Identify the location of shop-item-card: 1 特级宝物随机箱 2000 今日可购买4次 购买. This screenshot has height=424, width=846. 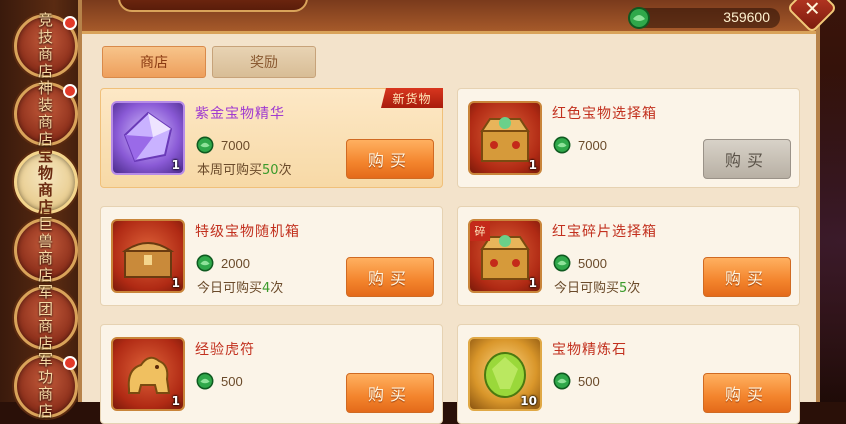
(271, 256).